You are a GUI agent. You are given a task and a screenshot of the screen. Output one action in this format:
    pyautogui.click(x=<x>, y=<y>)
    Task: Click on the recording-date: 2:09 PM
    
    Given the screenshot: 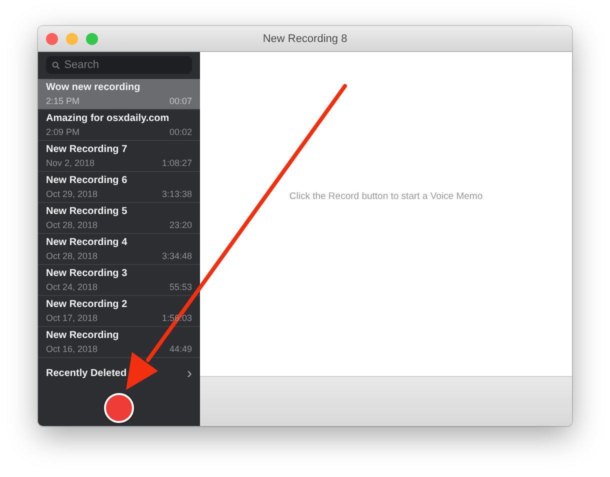 What is the action you would take?
    pyautogui.click(x=63, y=132)
    